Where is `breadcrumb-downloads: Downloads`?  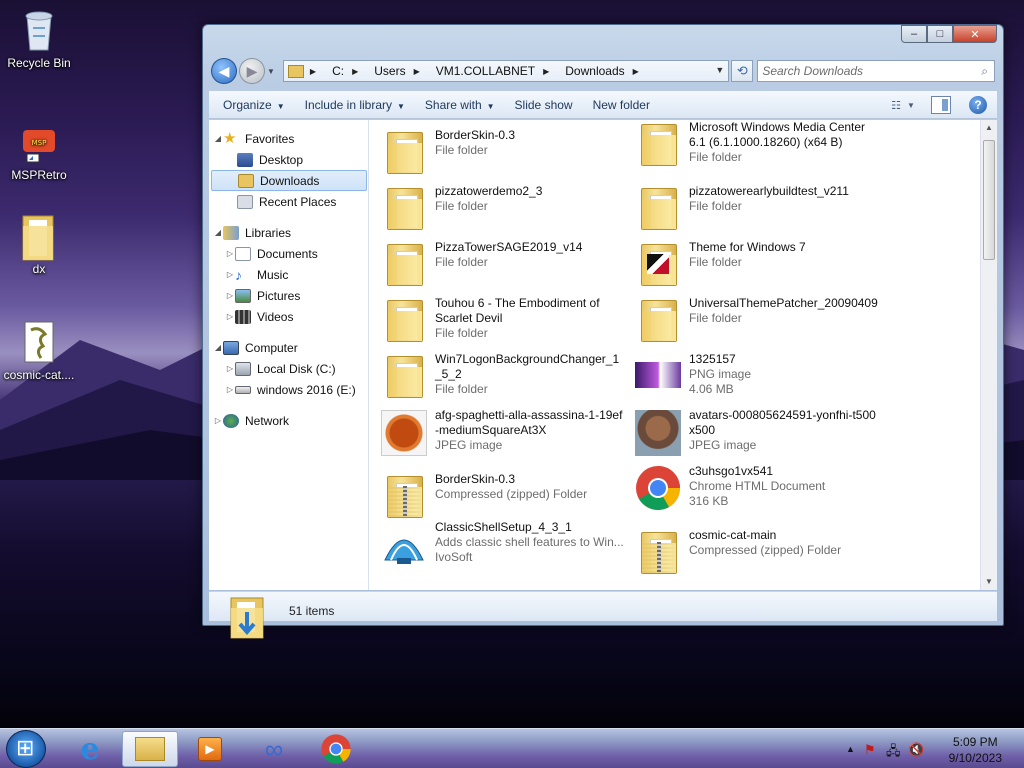
breadcrumb-downloads: Downloads is located at coordinates (594, 71).